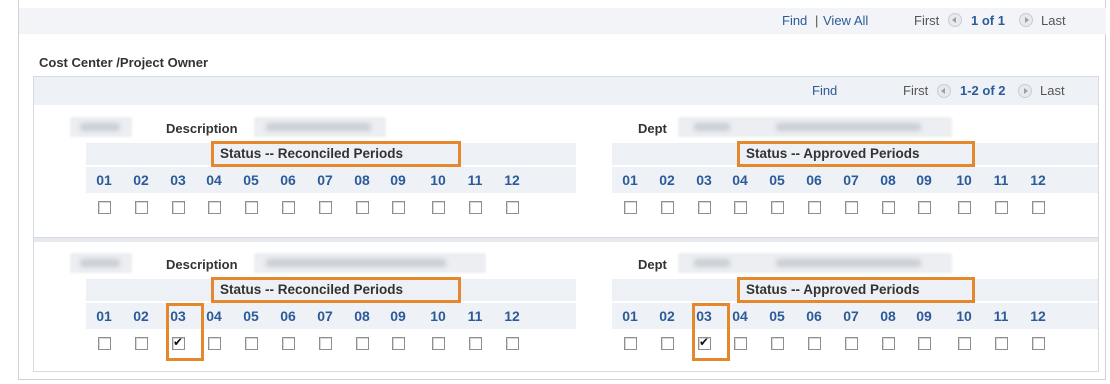 This screenshot has width=1110, height=384. Describe the element at coordinates (1025, 91) in the screenshot. I see `grid-next-arrow-icon` at that location.